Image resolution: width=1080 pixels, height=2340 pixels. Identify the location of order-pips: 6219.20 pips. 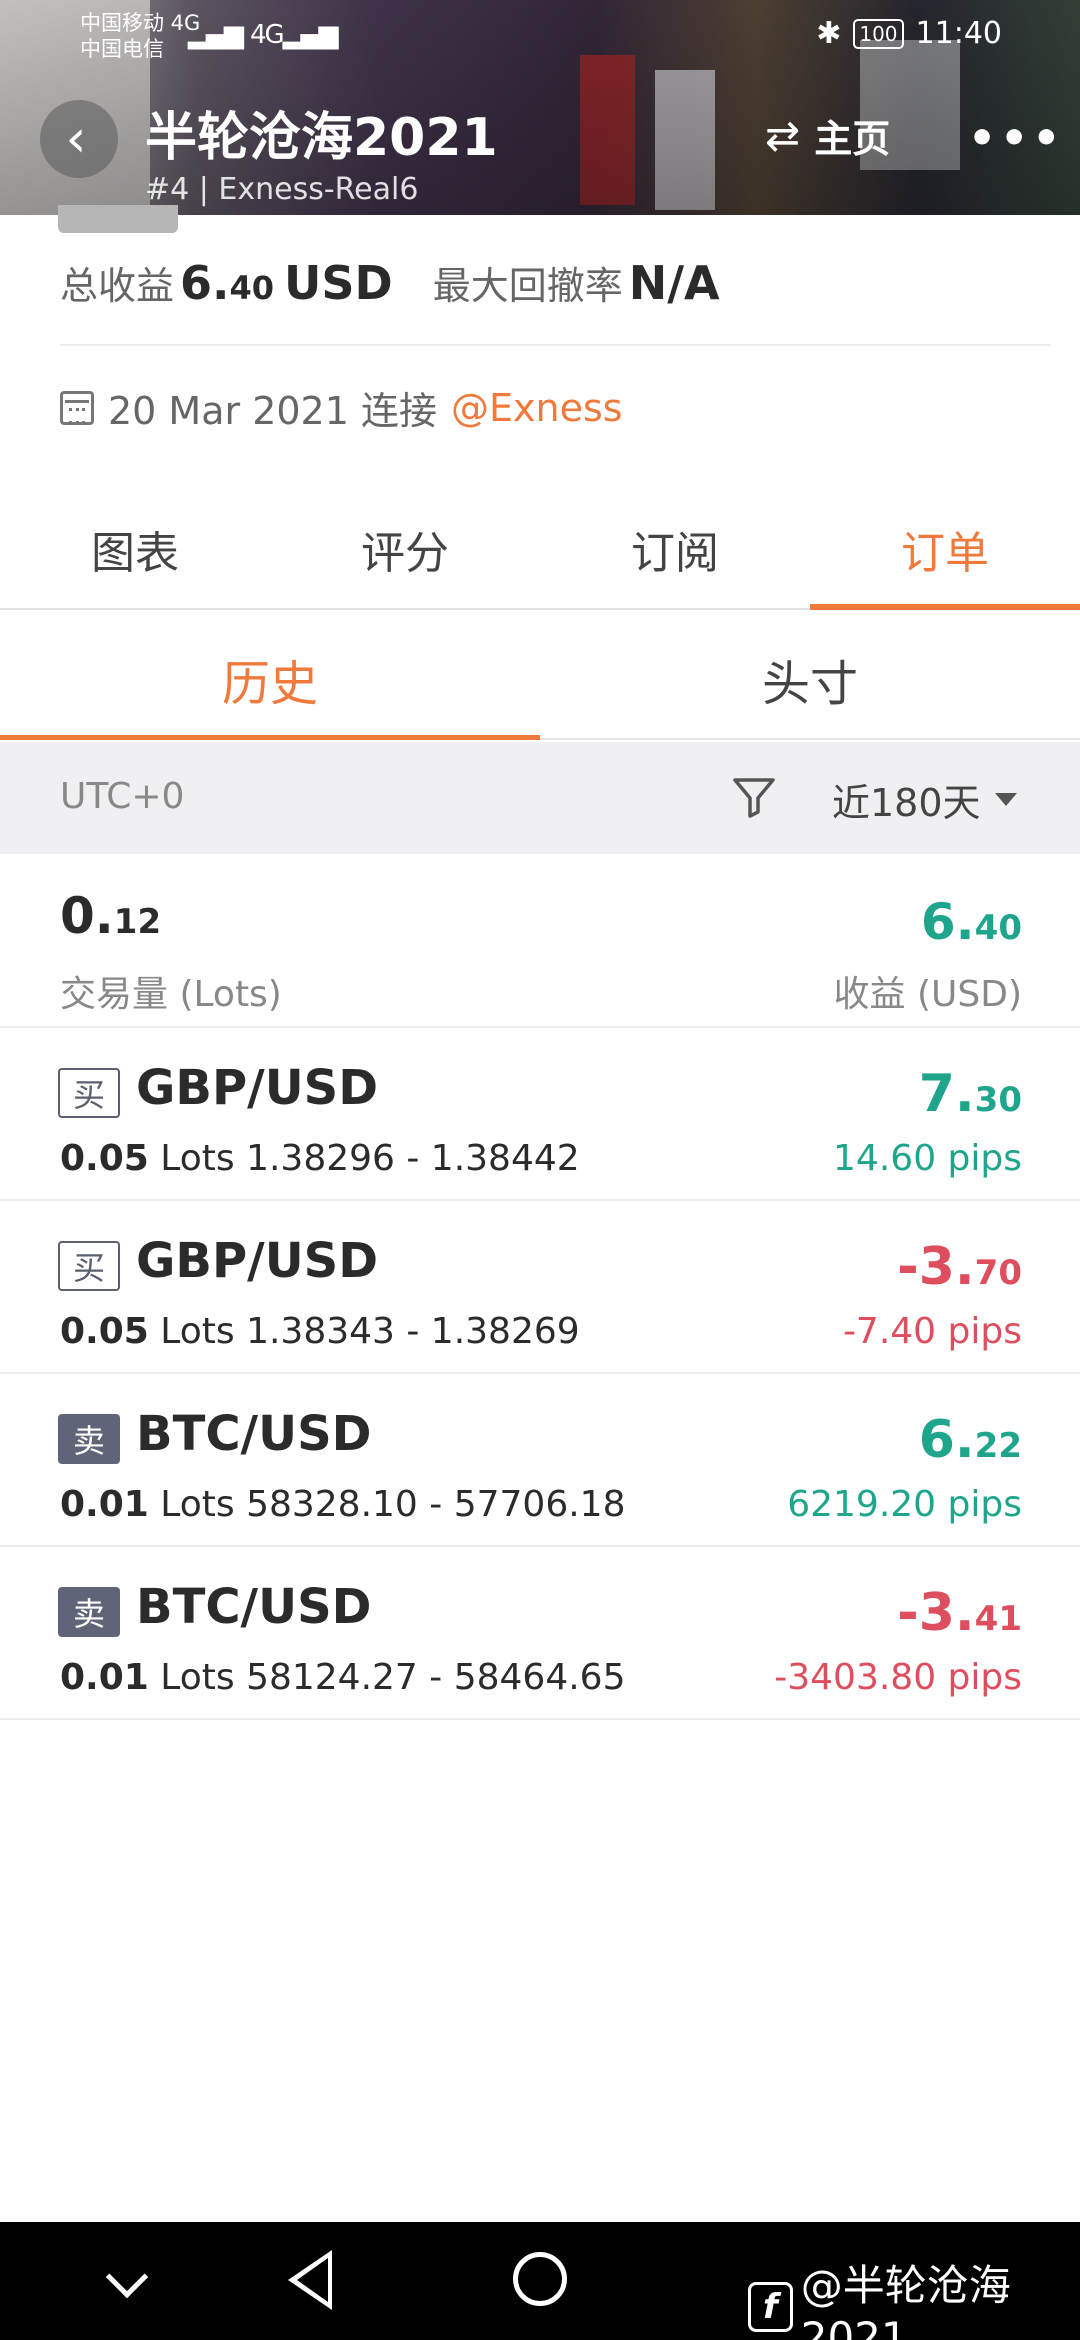
(904, 1504).